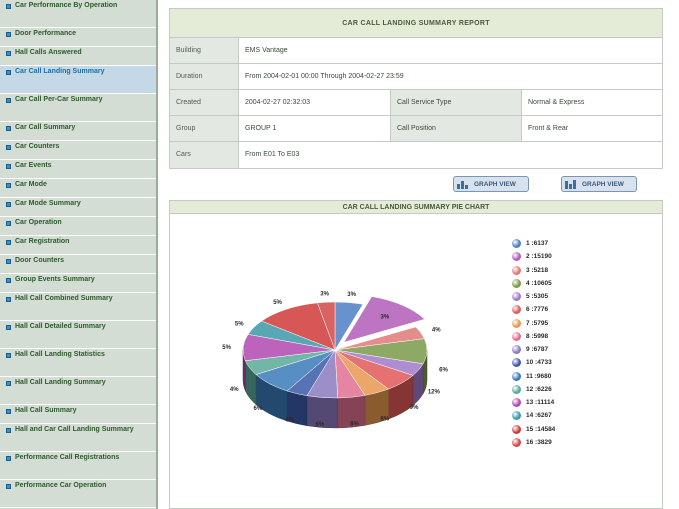 The image size is (679, 509). I want to click on group-label: Group, so click(204, 128).